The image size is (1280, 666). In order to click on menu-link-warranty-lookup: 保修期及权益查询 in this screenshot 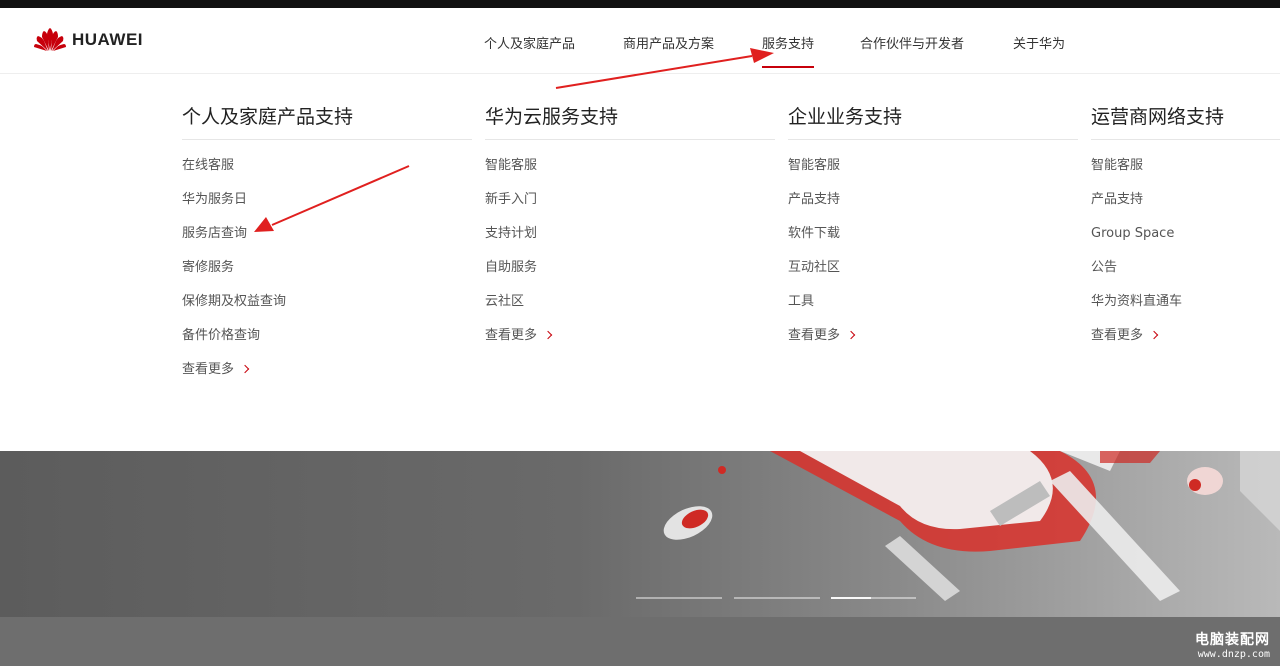, I will do `click(327, 309)`.